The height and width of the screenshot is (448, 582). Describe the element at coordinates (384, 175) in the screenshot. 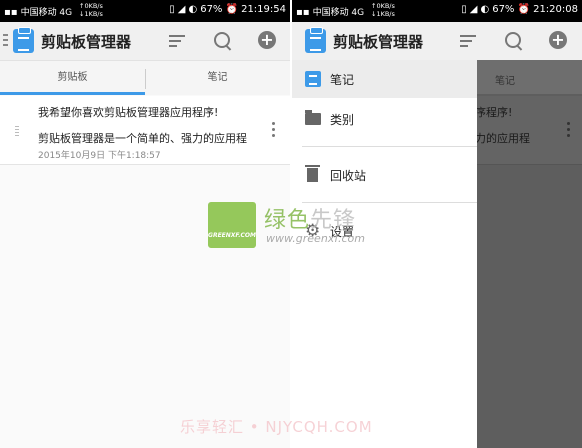

I see `drawer-item-trash: 回收站` at that location.